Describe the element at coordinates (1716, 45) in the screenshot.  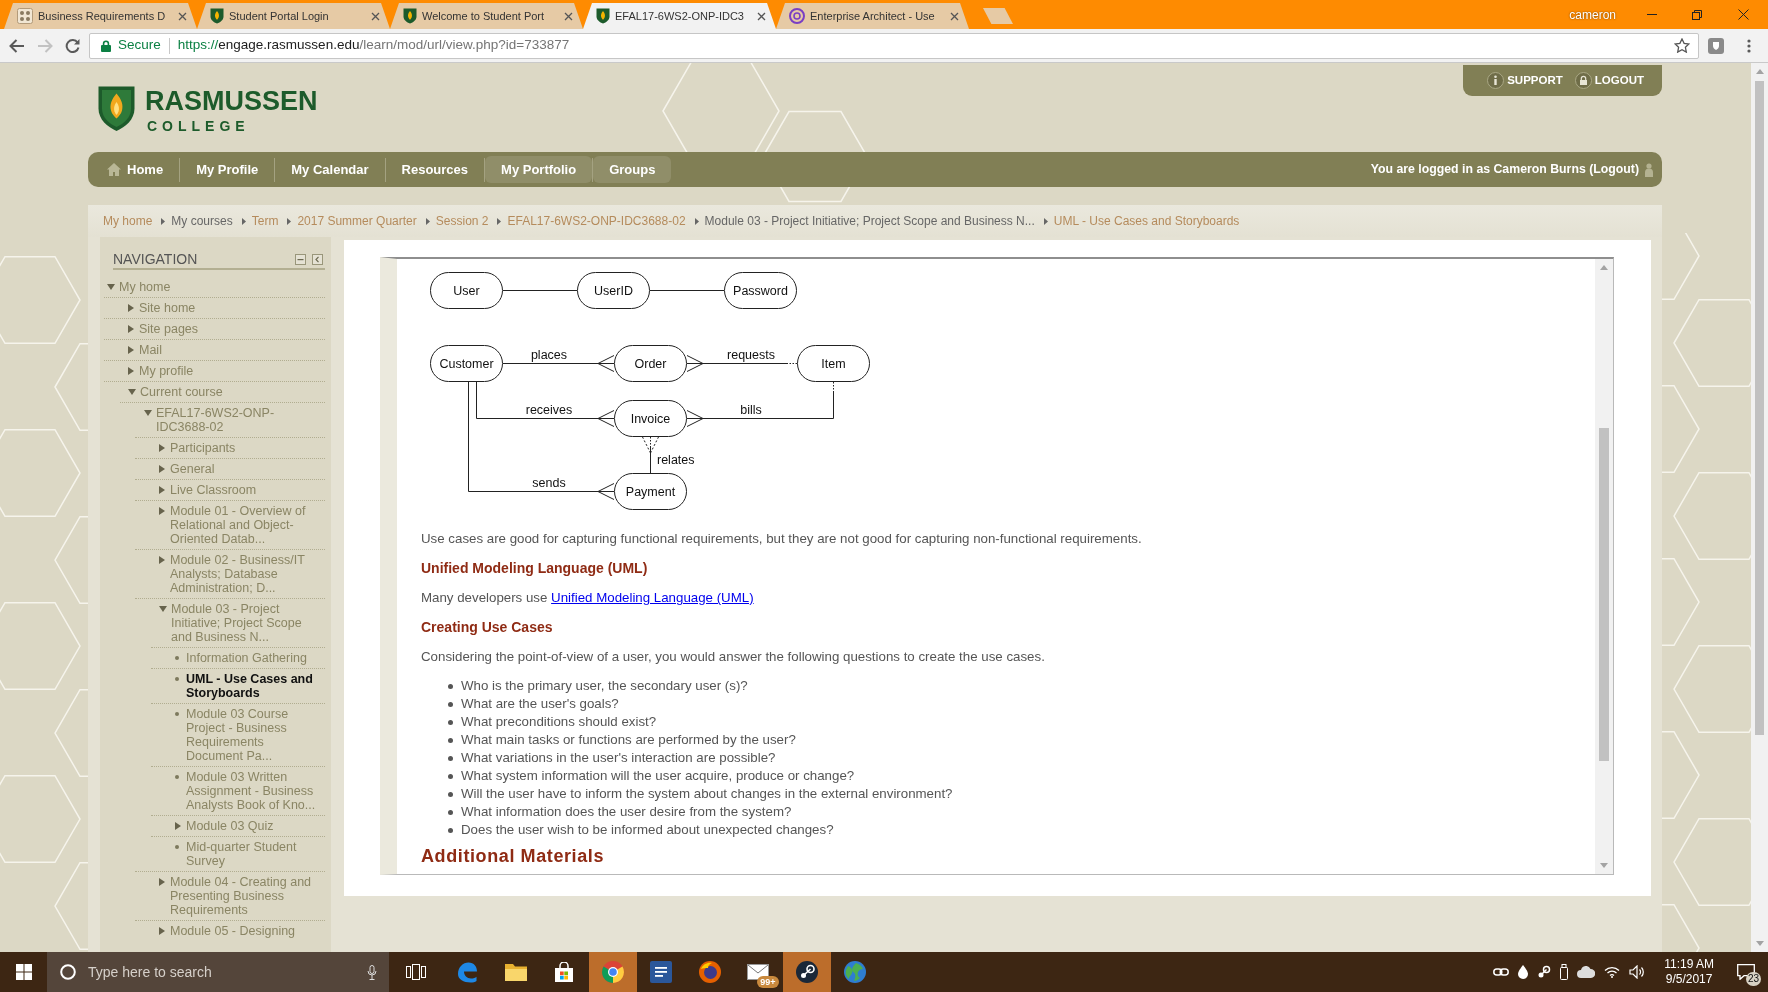
I see `extension-icon` at that location.